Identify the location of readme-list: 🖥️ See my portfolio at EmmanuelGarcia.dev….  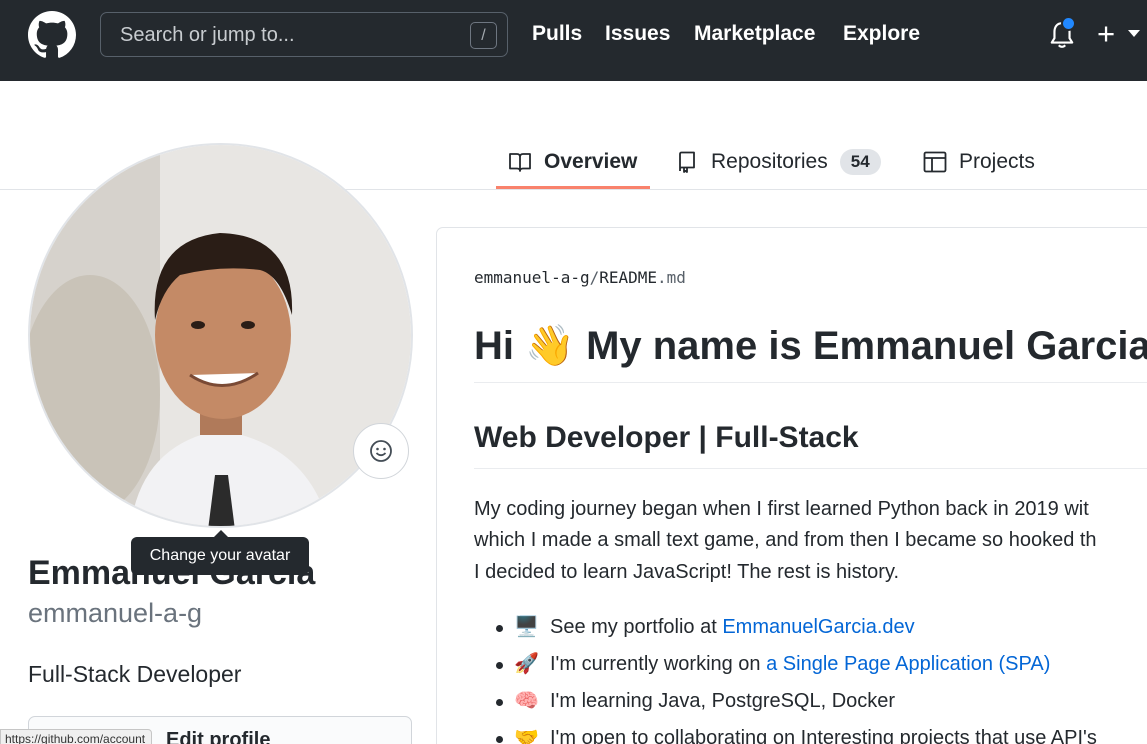
(785, 679).